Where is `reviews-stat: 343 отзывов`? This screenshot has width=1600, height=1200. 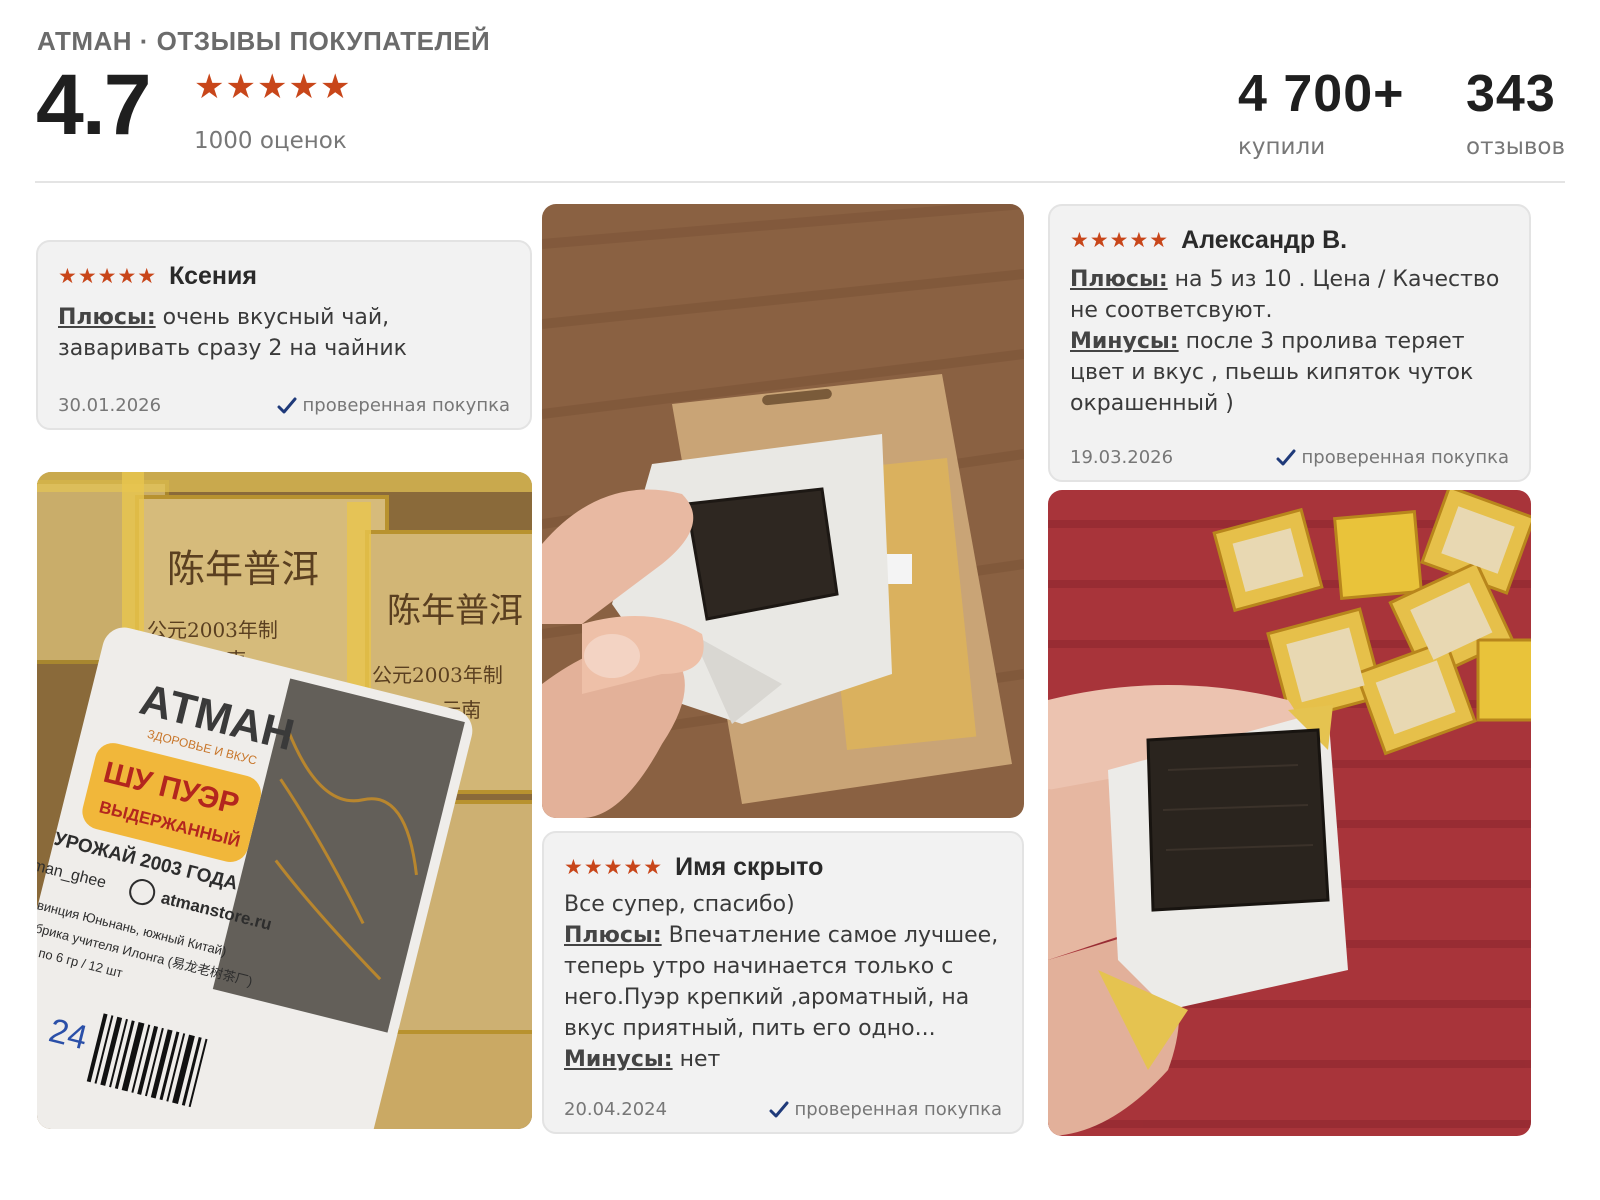 reviews-stat: 343 отзывов is located at coordinates (1515, 114).